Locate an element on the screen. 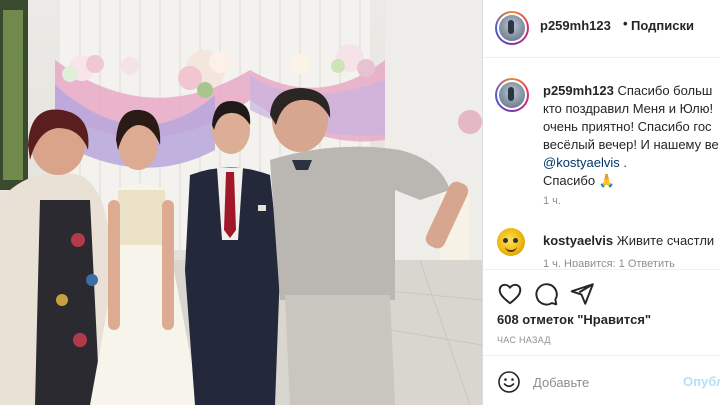 The width and height of the screenshot is (720, 405). likes-count: 608 отметок "Нравится" is located at coordinates (574, 319).